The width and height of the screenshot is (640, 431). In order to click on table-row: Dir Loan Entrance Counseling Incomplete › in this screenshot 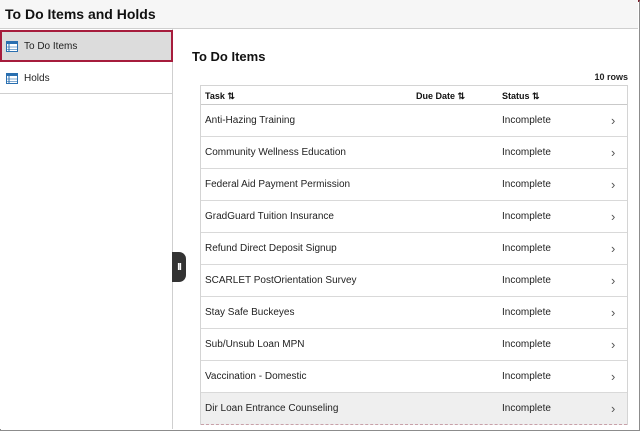, I will do `click(414, 409)`.